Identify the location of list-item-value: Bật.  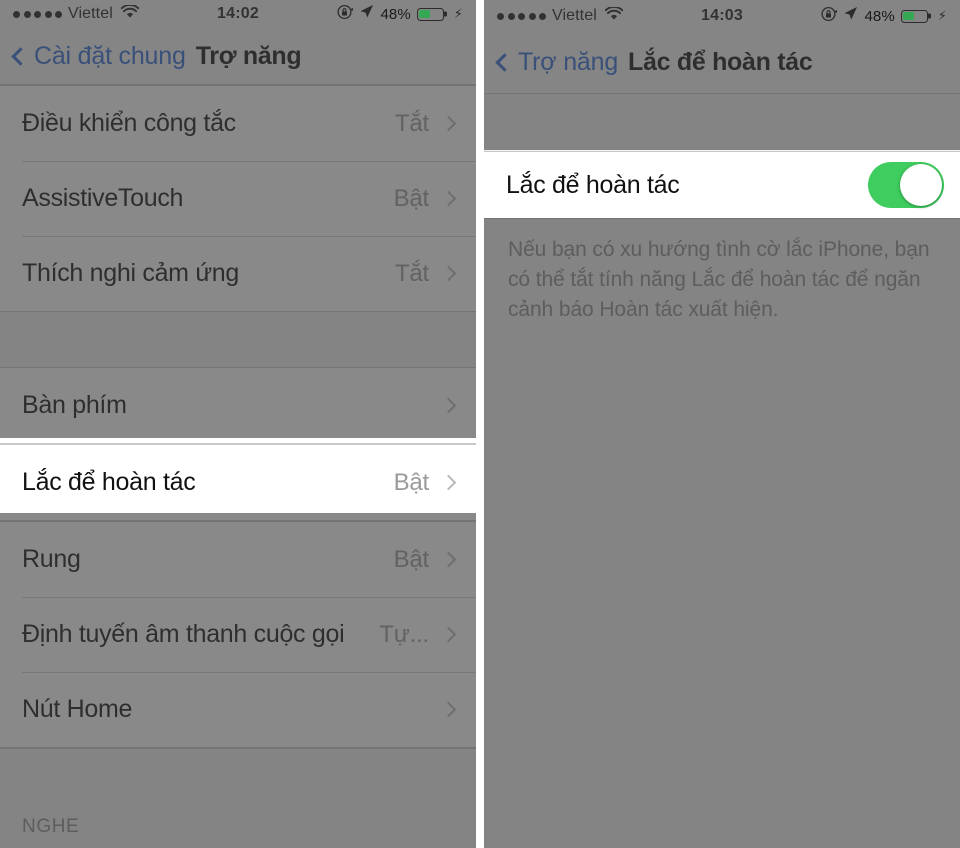
(411, 482).